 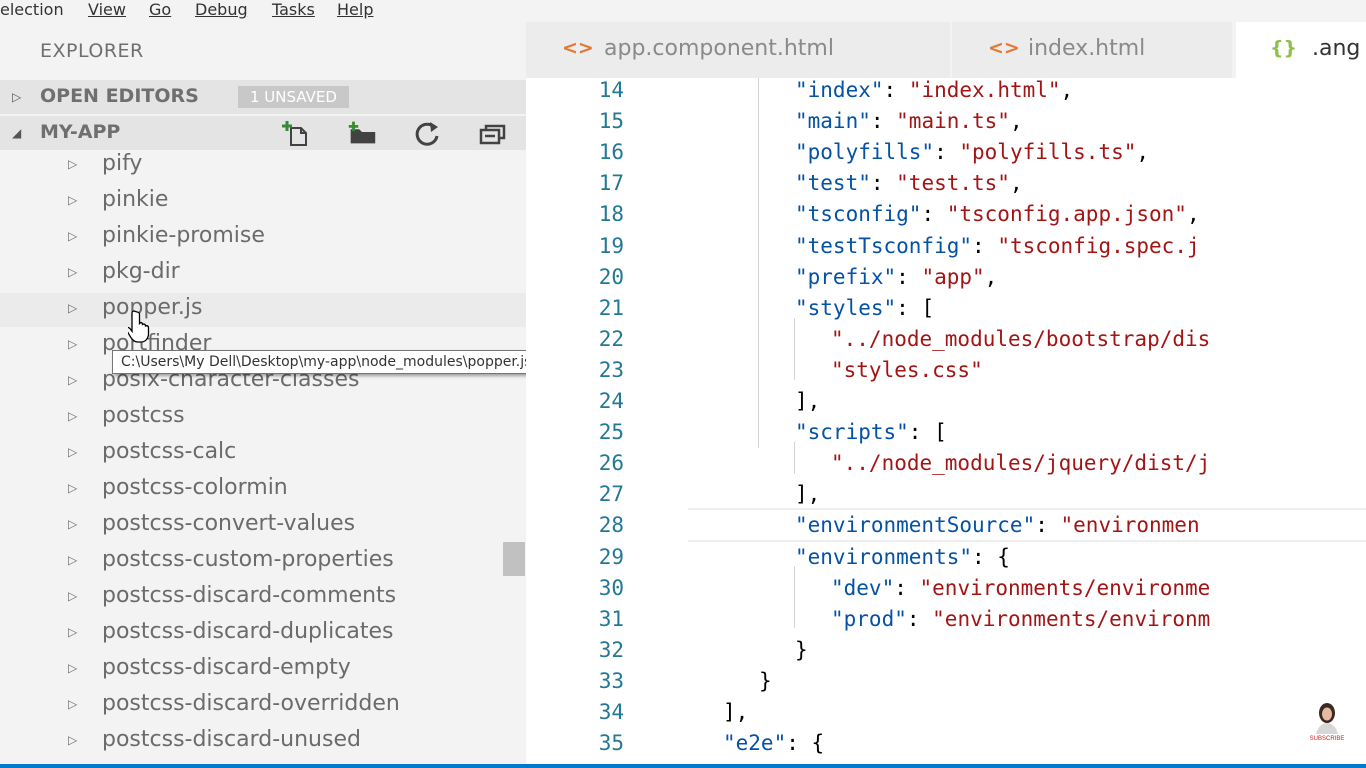 What do you see at coordinates (1004, 48) in the screenshot?
I see `html-file-icon: <>` at bounding box center [1004, 48].